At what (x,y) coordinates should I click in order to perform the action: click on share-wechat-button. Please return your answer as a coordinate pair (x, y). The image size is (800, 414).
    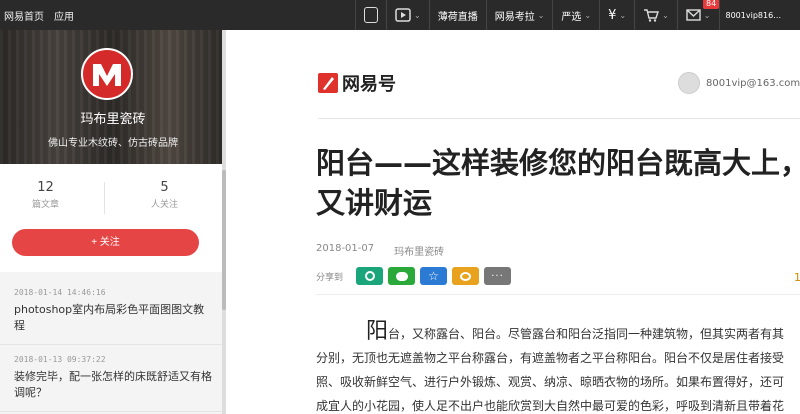
    Looking at the image, I should click on (402, 276).